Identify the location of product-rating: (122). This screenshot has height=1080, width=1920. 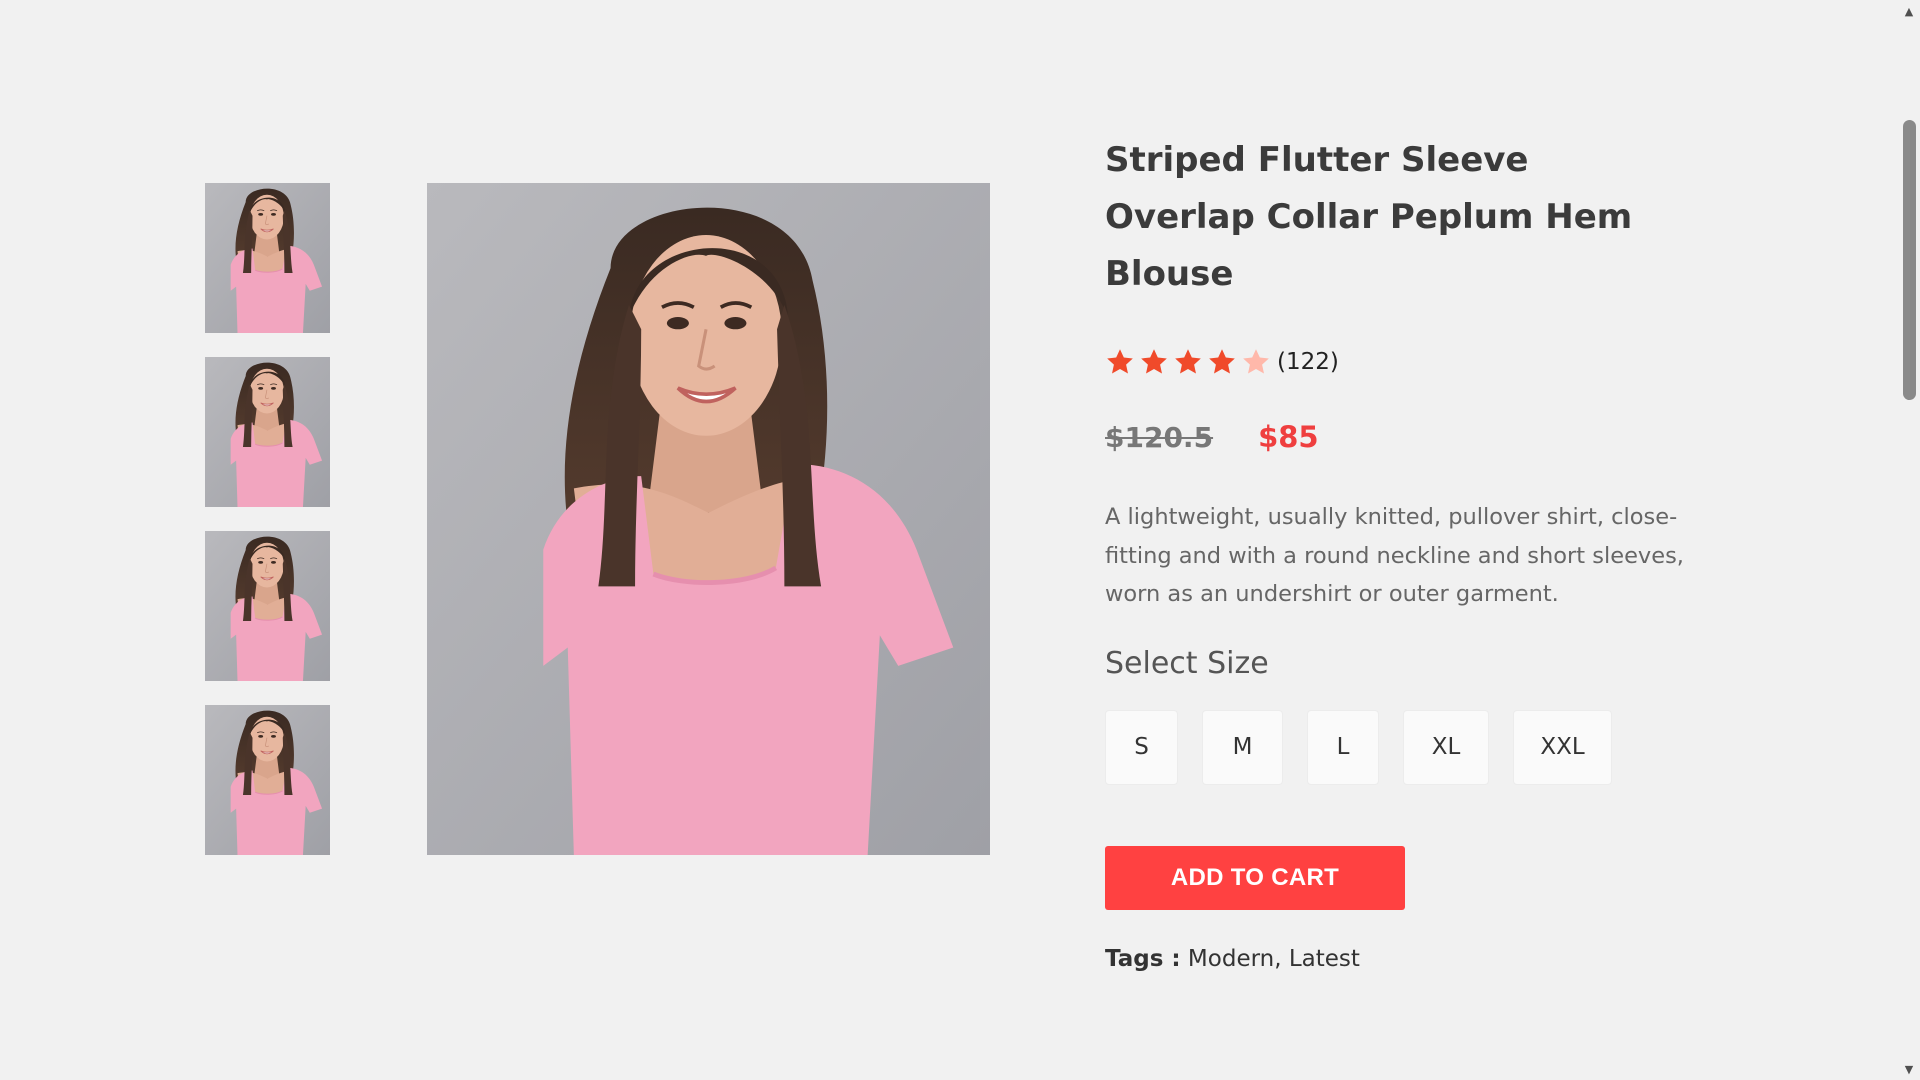
(1415, 362).